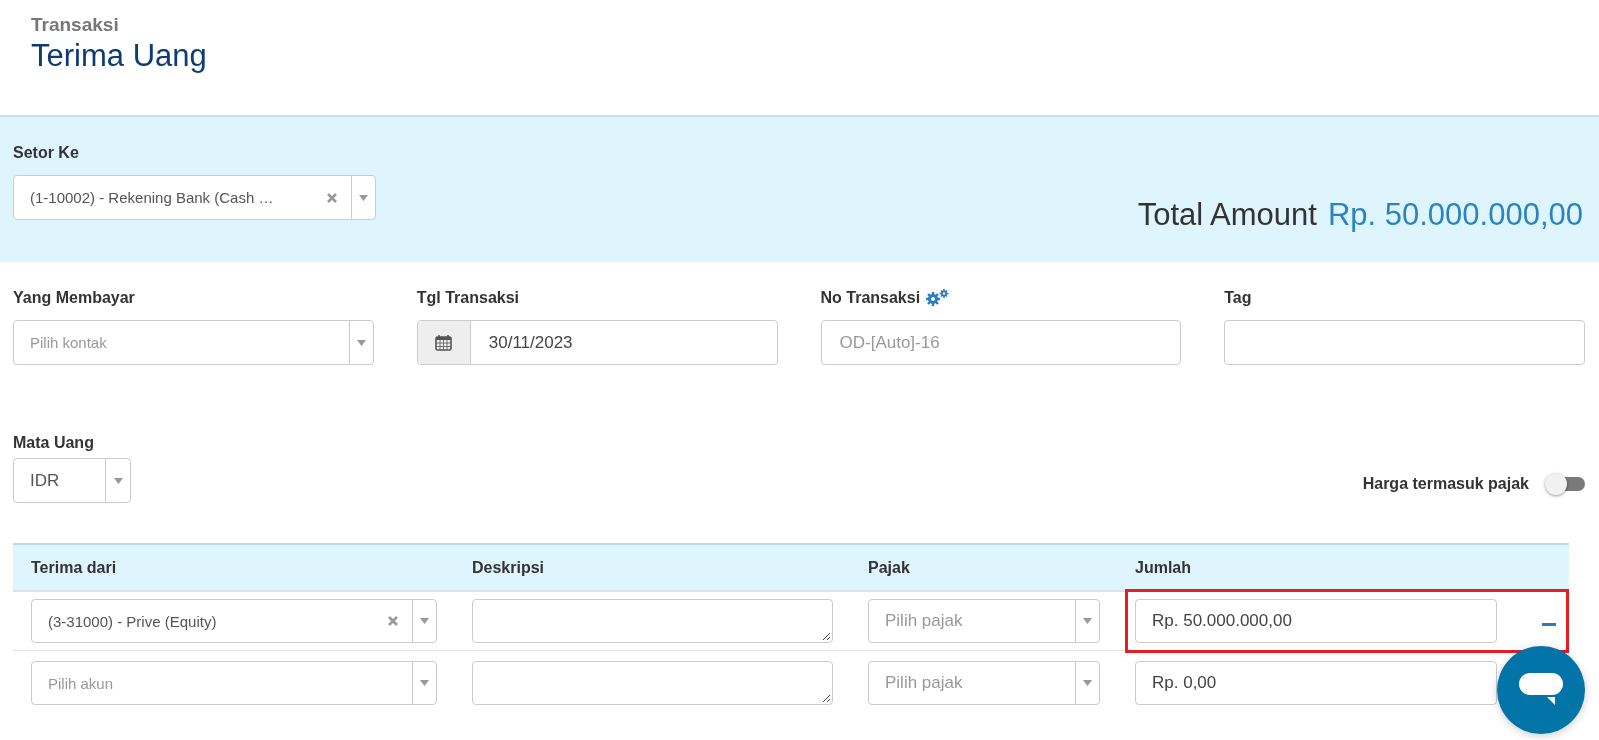  What do you see at coordinates (444, 342) in the screenshot?
I see `calendar-icon` at bounding box center [444, 342].